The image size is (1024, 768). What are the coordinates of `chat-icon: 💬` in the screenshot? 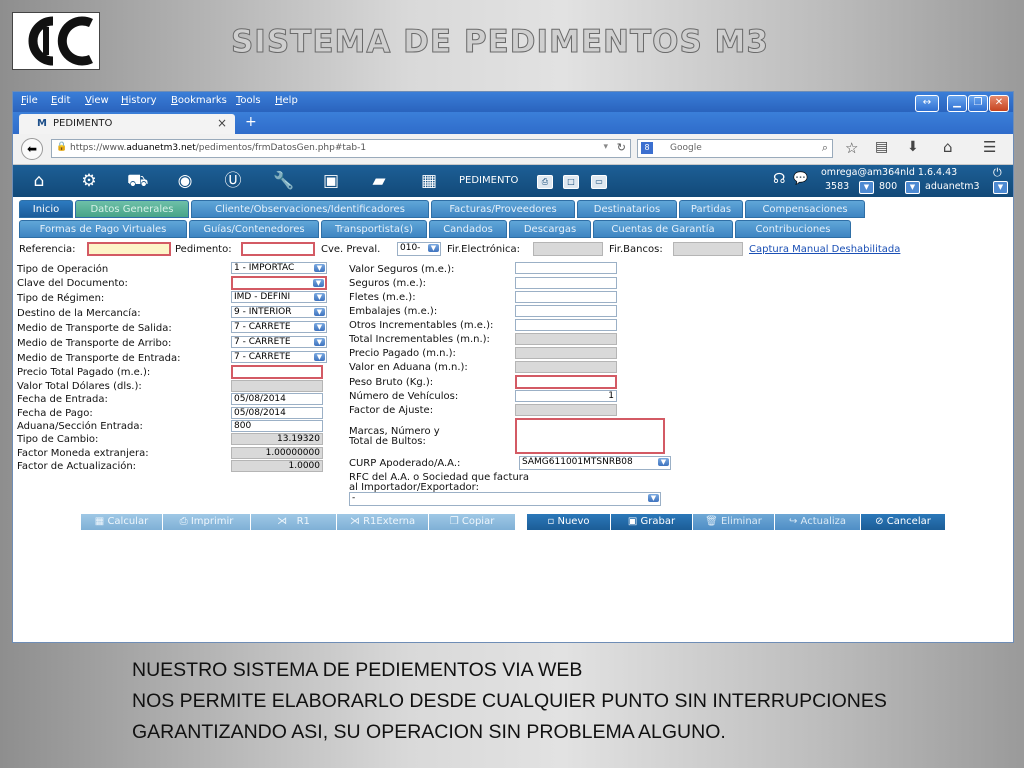 It's located at (800, 178).